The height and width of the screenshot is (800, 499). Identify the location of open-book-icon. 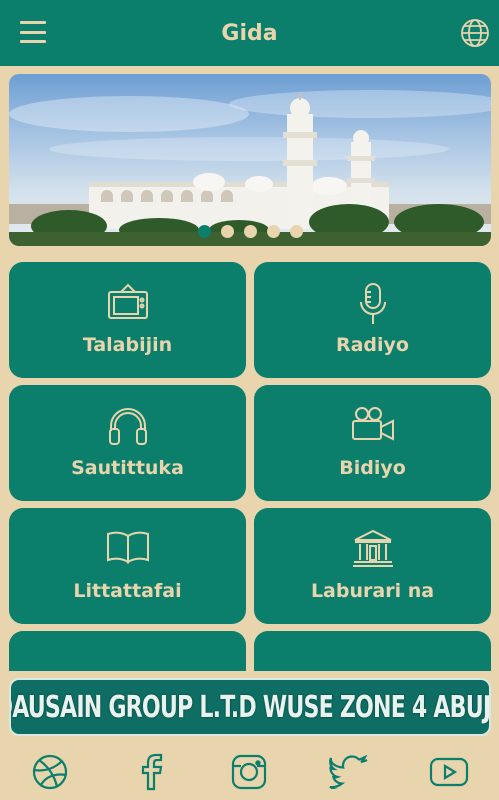
(127, 547).